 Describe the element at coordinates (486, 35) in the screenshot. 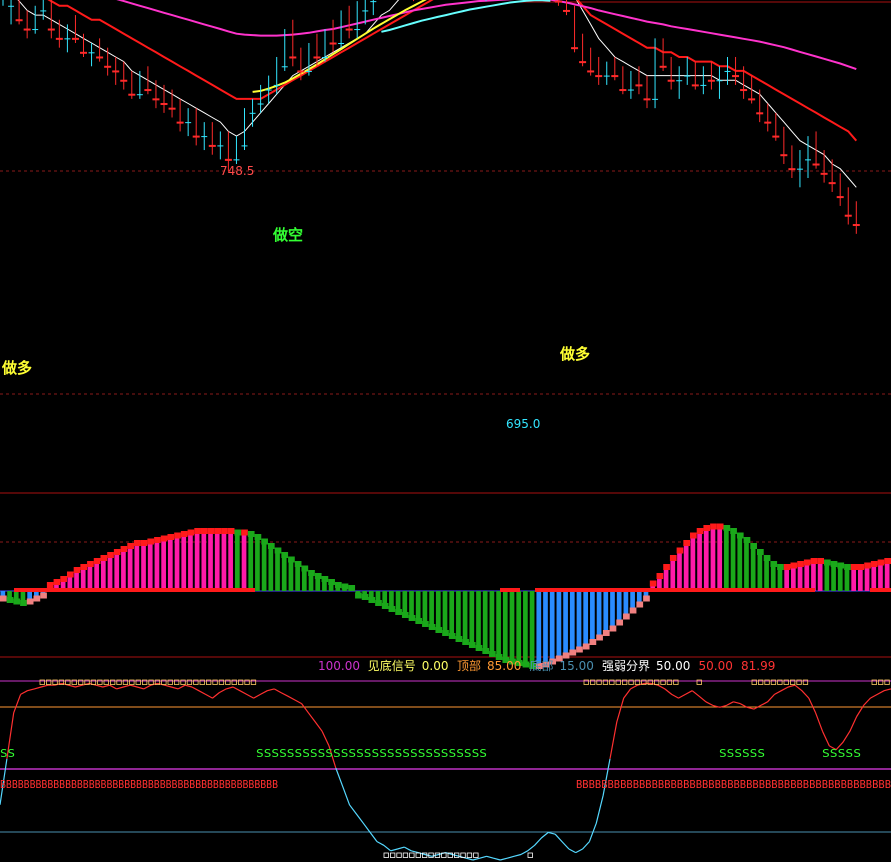

I see `ma-line` at that location.